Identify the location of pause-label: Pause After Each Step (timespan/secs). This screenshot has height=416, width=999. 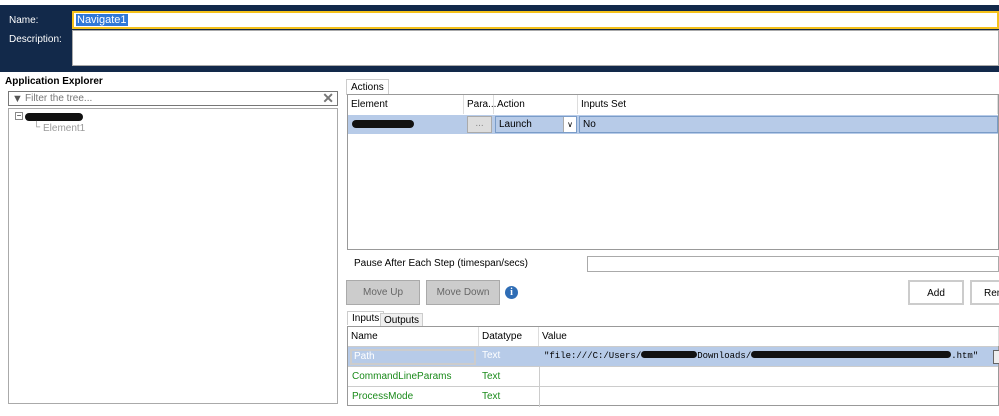
(441, 263).